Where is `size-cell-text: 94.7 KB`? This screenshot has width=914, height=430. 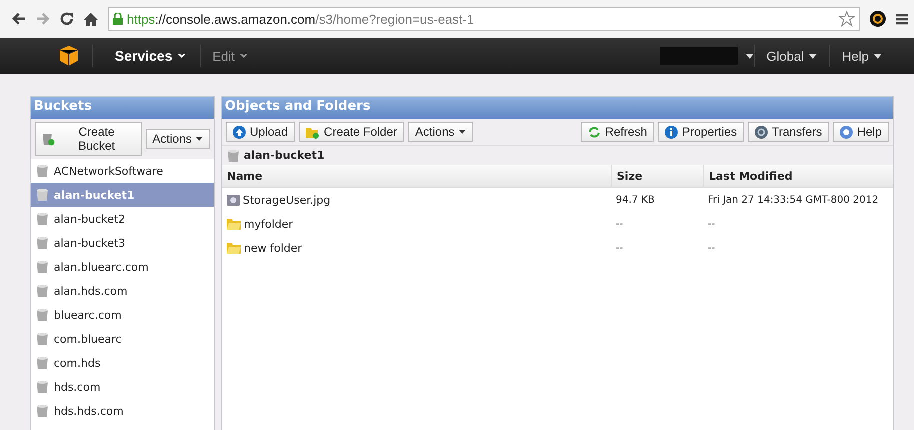 size-cell-text: 94.7 KB is located at coordinates (635, 200).